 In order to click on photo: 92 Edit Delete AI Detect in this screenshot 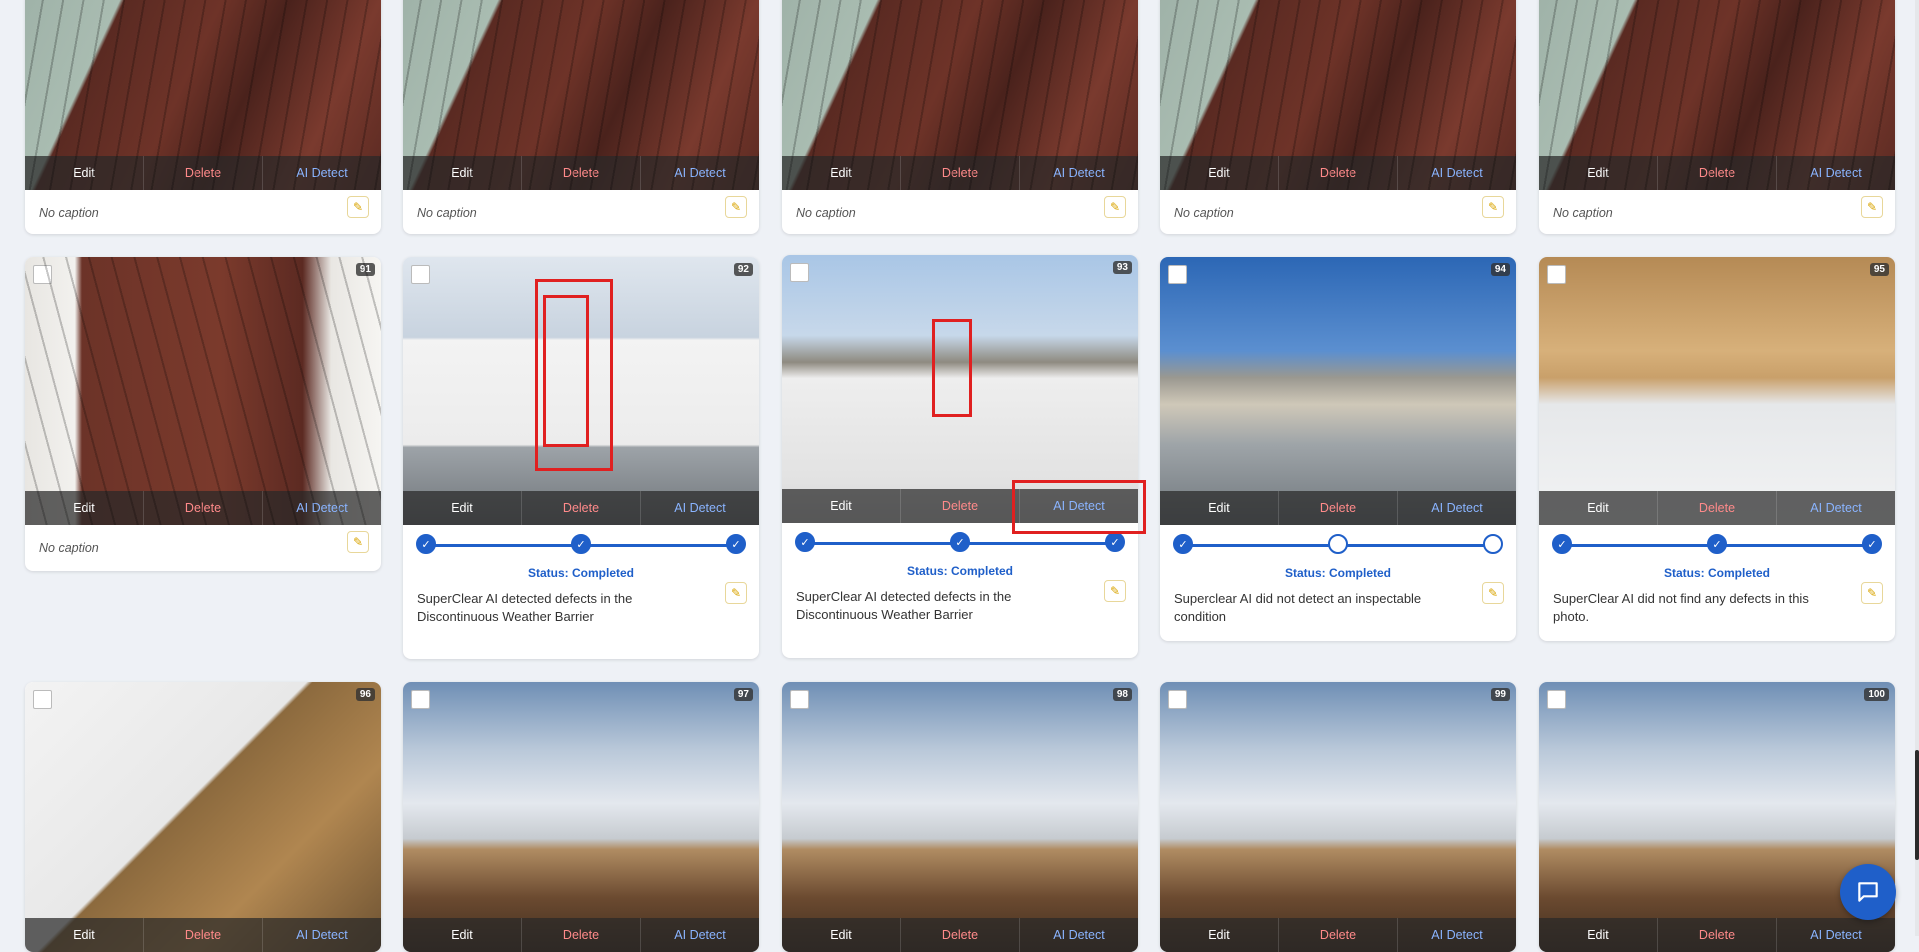, I will do `click(581, 391)`.